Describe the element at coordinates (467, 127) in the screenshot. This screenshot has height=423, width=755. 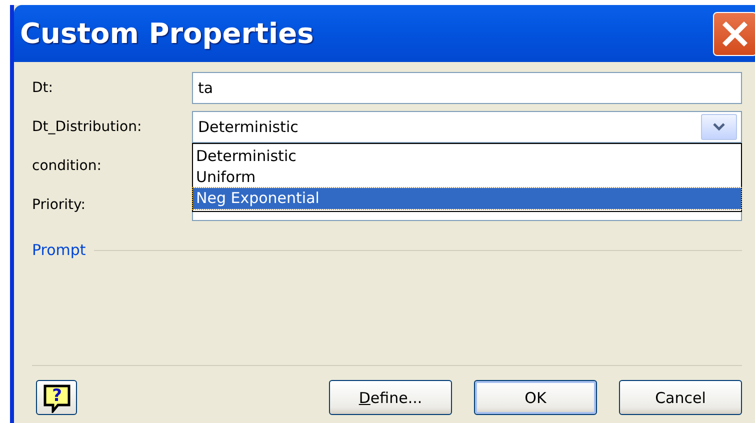
I see `dropdown-field: Deterministic` at that location.